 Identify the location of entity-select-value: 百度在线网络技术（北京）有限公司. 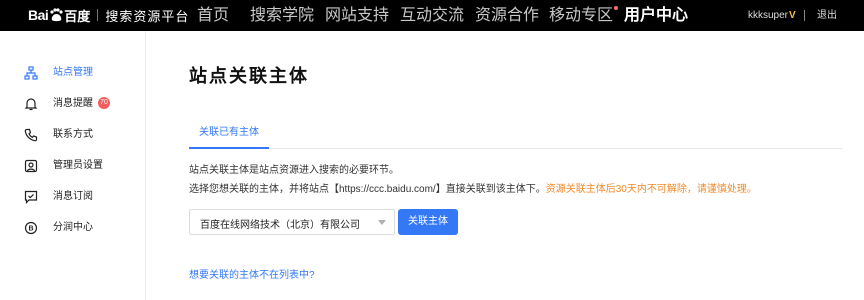
(280, 225).